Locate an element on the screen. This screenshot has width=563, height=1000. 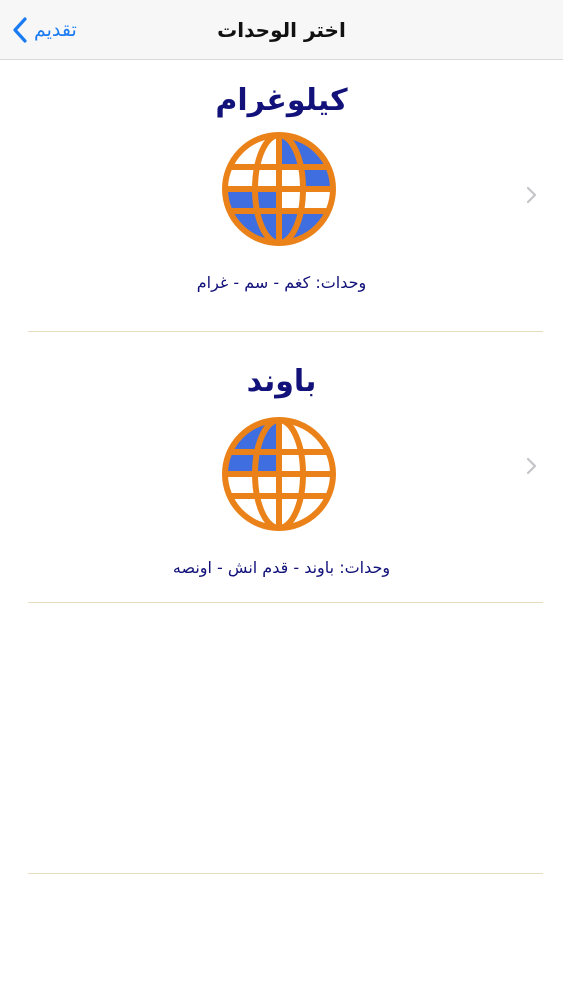
back-button-label: تقديم is located at coordinates (55, 30).